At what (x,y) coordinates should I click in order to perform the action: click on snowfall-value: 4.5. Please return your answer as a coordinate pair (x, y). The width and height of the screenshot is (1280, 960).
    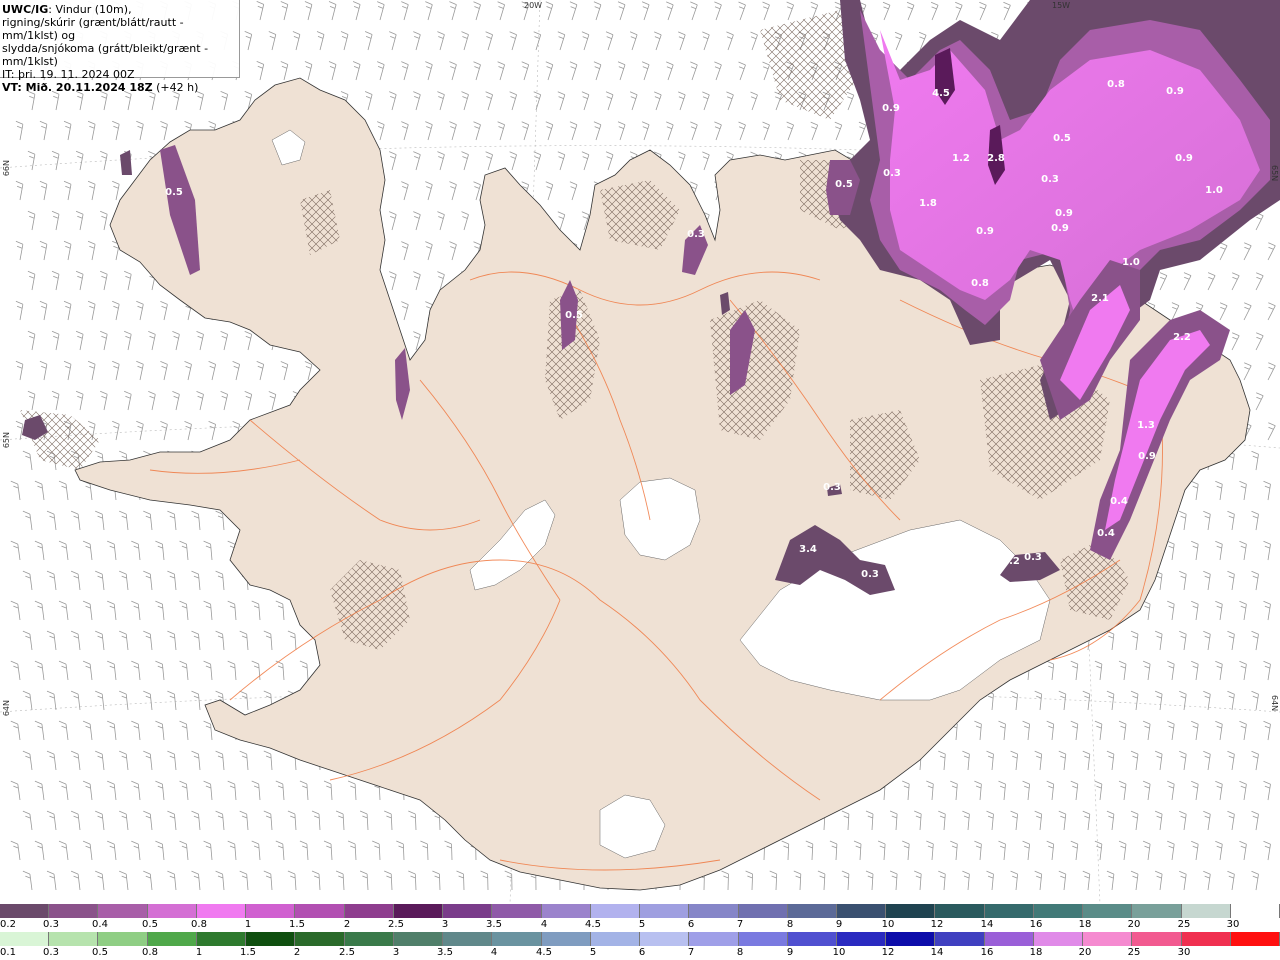
    Looking at the image, I should click on (941, 93).